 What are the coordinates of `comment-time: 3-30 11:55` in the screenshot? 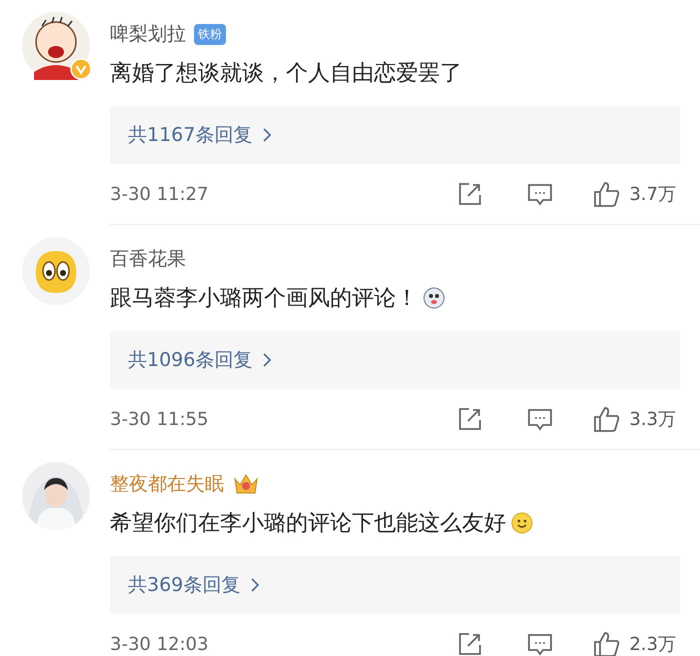 It's located at (160, 419).